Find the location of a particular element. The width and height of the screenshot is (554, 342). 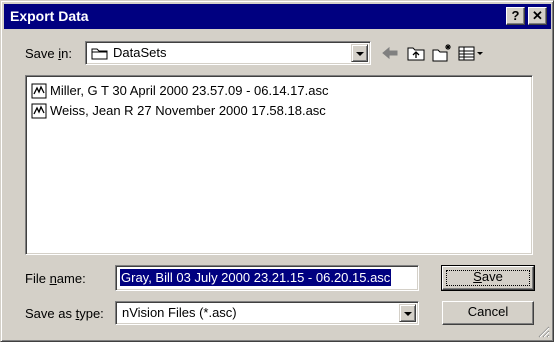

save-as-type-dropdown-arrow is located at coordinates (407, 313).